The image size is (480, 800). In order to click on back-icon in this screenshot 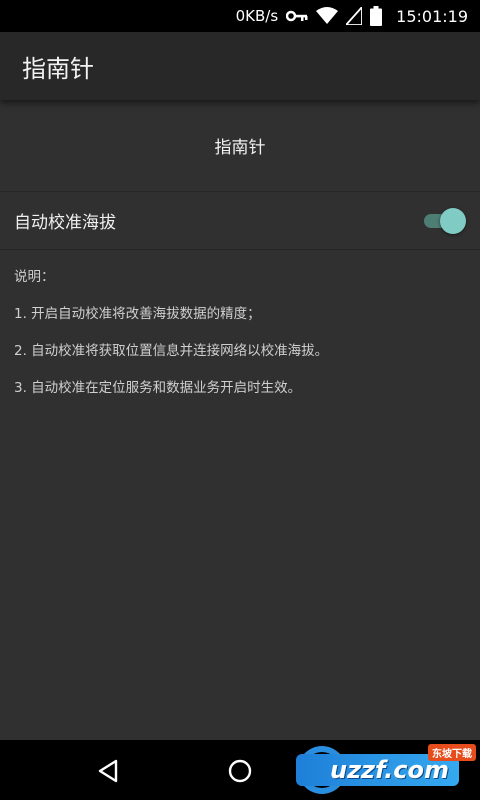, I will do `click(108, 771)`.